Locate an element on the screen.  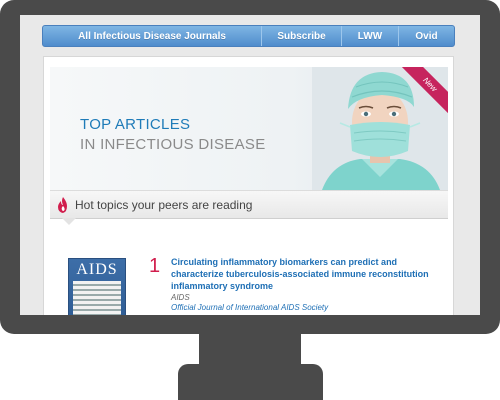
flame-icon is located at coordinates (62, 204).